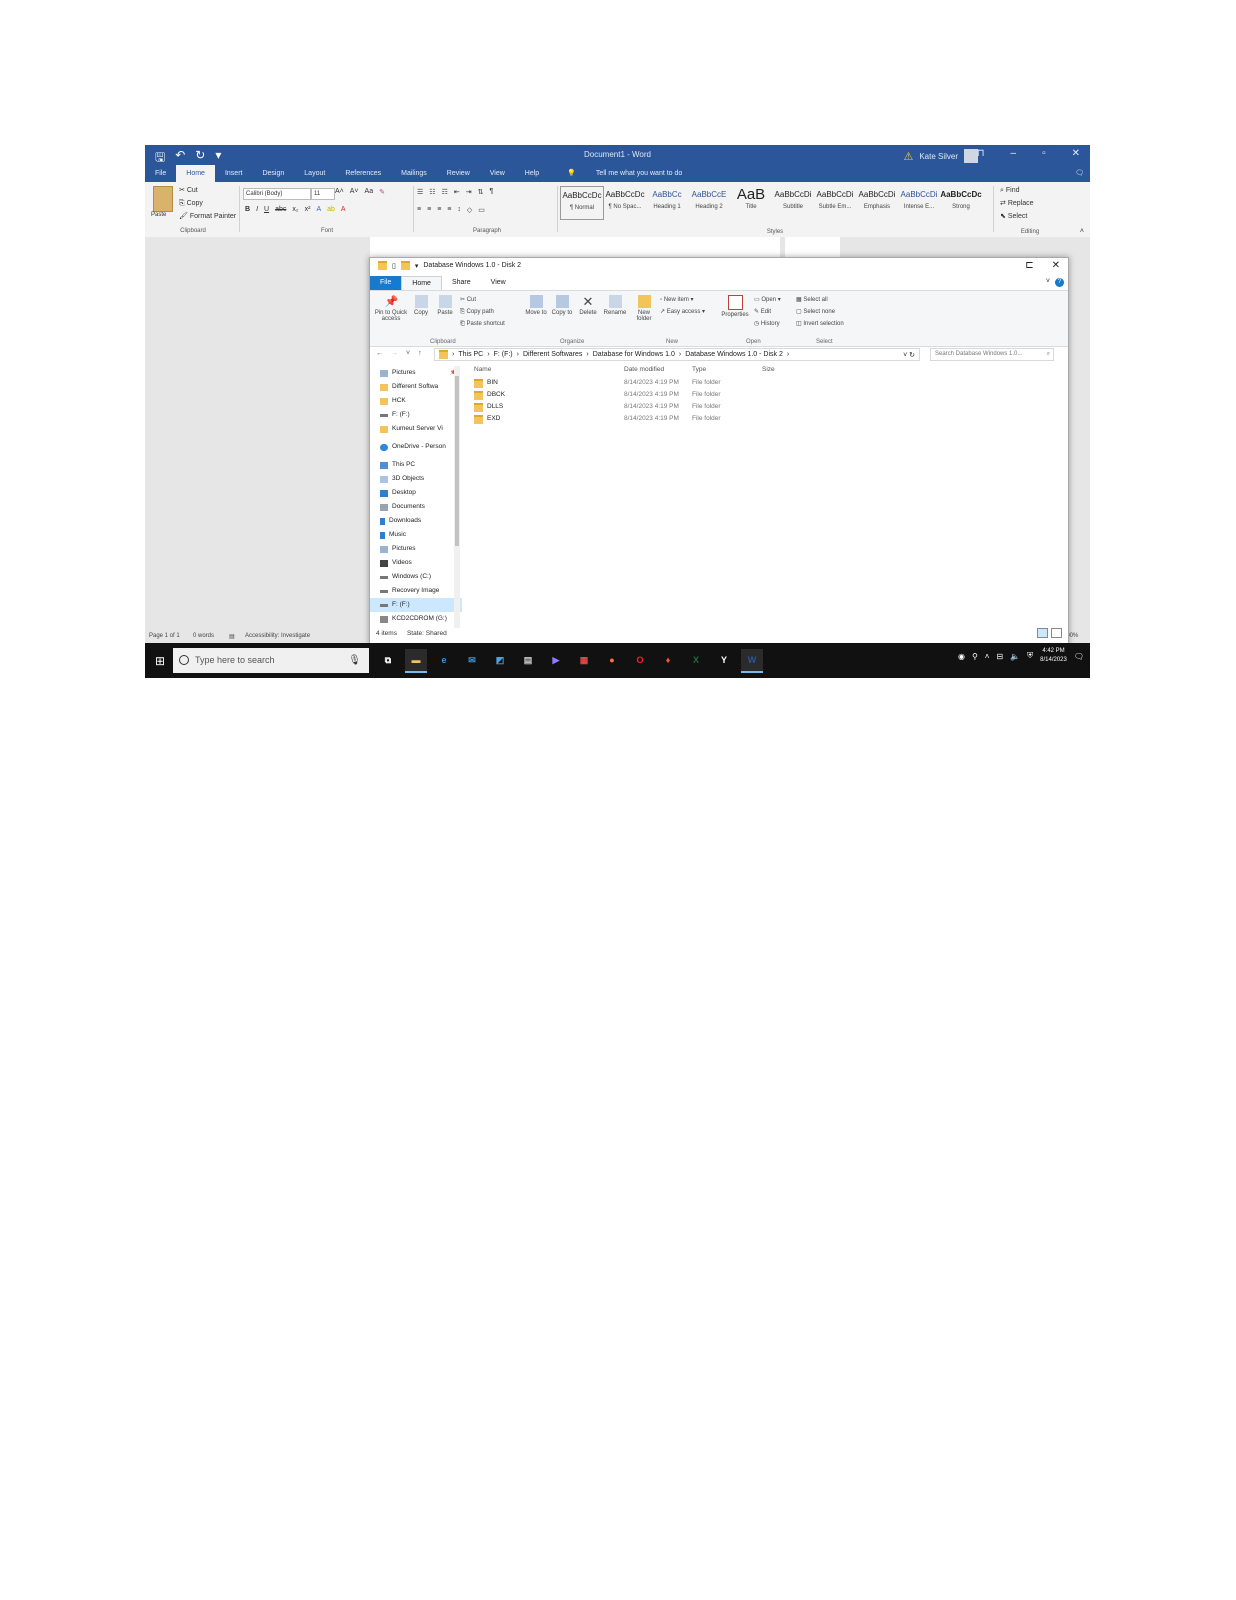 The width and height of the screenshot is (1236, 1600). What do you see at coordinates (767, 300) in the screenshot?
I see `open-button: ▭ Open ▾` at bounding box center [767, 300].